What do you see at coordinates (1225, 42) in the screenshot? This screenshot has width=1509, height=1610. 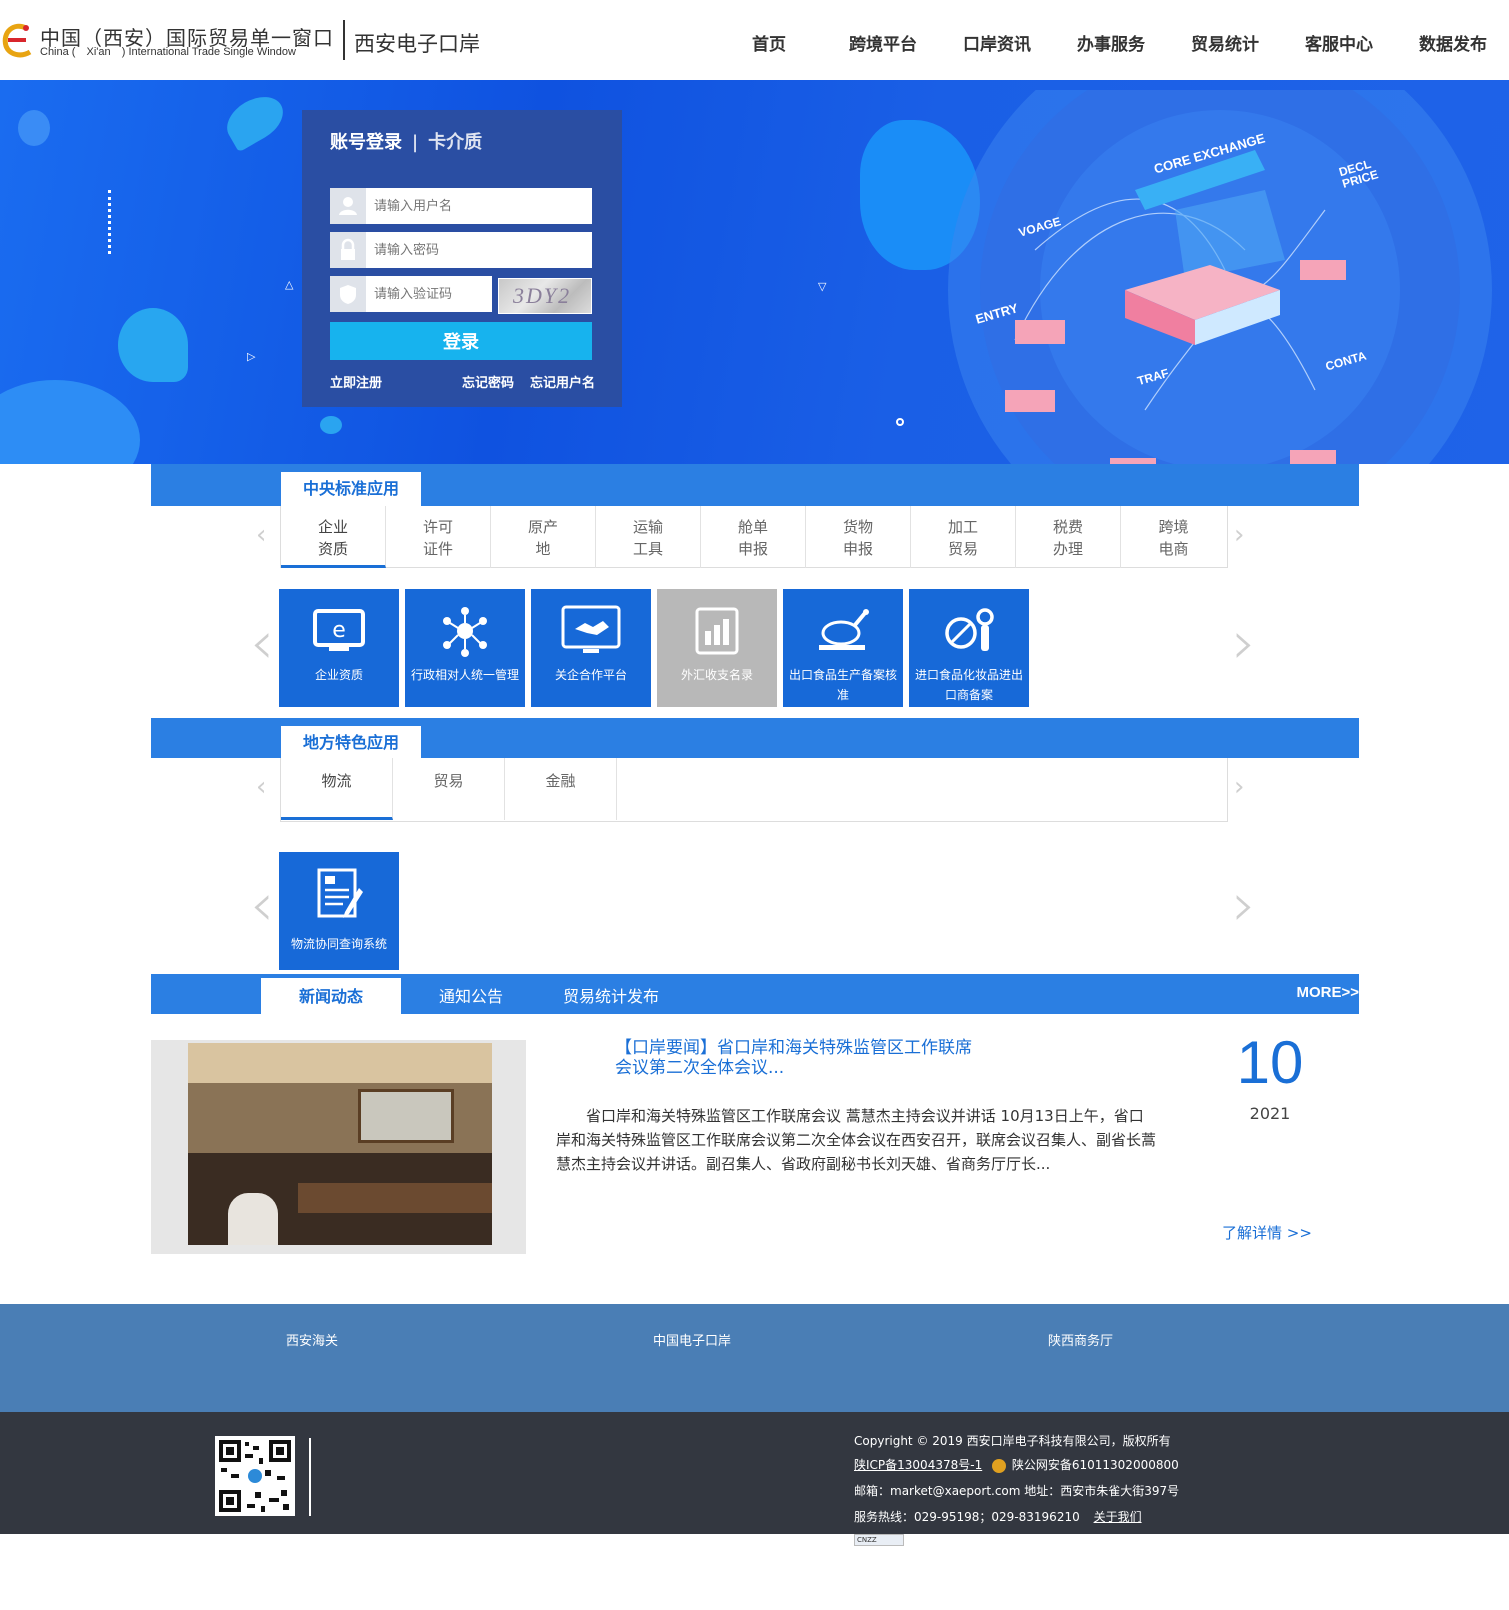 I see `nav-trade-stats: 贸易统计` at bounding box center [1225, 42].